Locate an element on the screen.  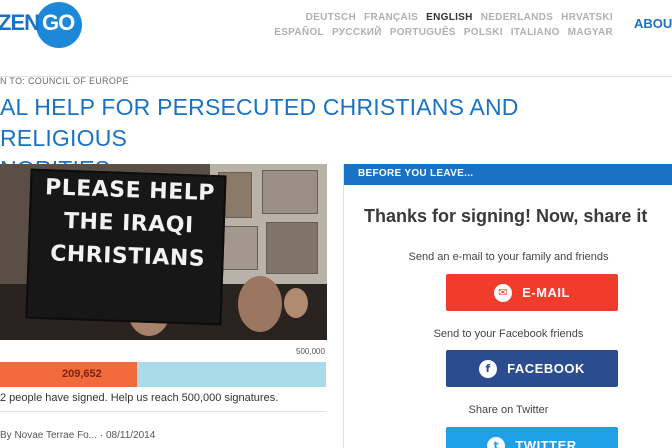
signature-count: 209,652 is located at coordinates (82, 374).